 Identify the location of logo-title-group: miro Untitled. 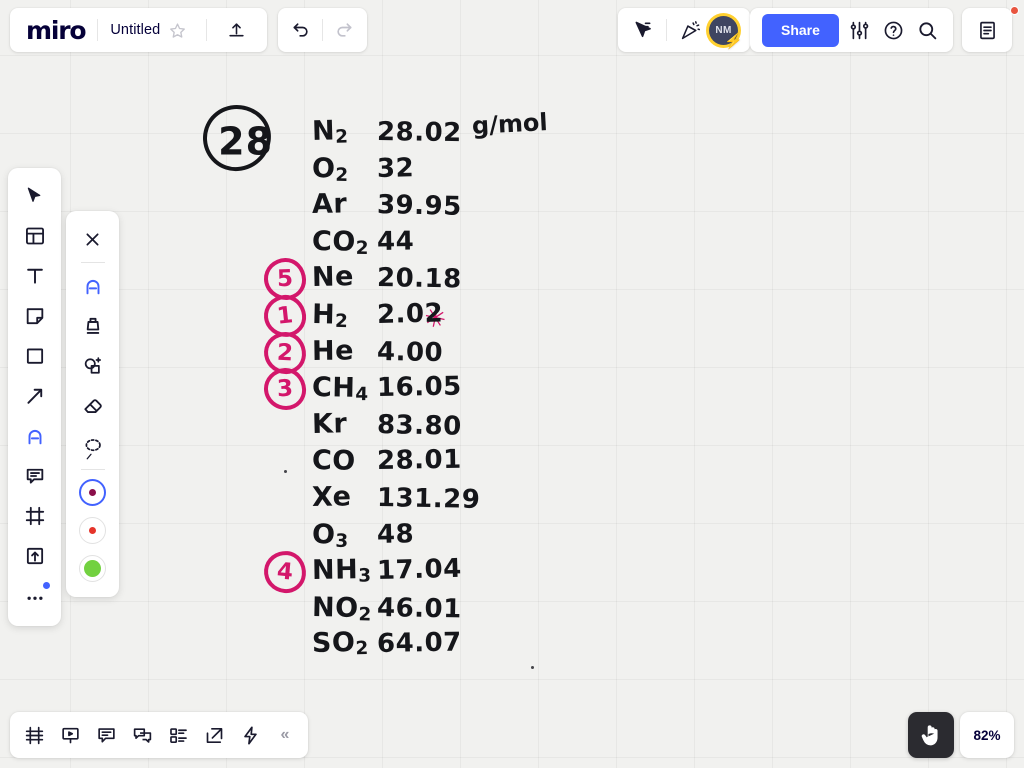
(139, 30).